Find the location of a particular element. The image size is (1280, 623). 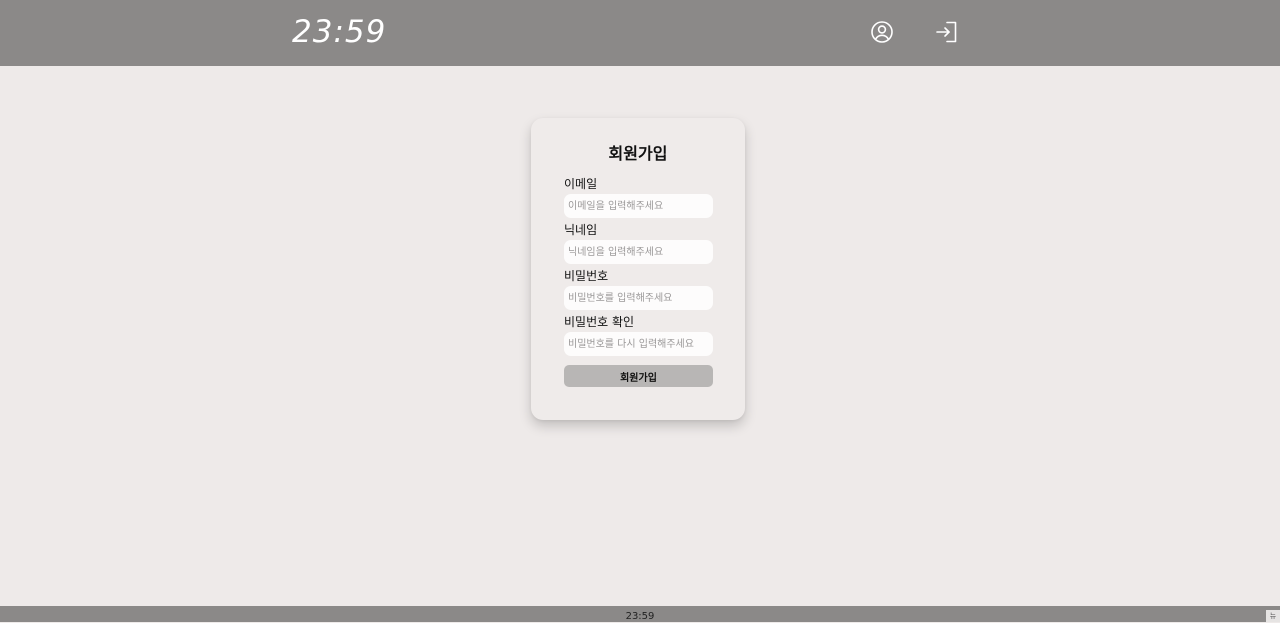

password-input is located at coordinates (638, 298).